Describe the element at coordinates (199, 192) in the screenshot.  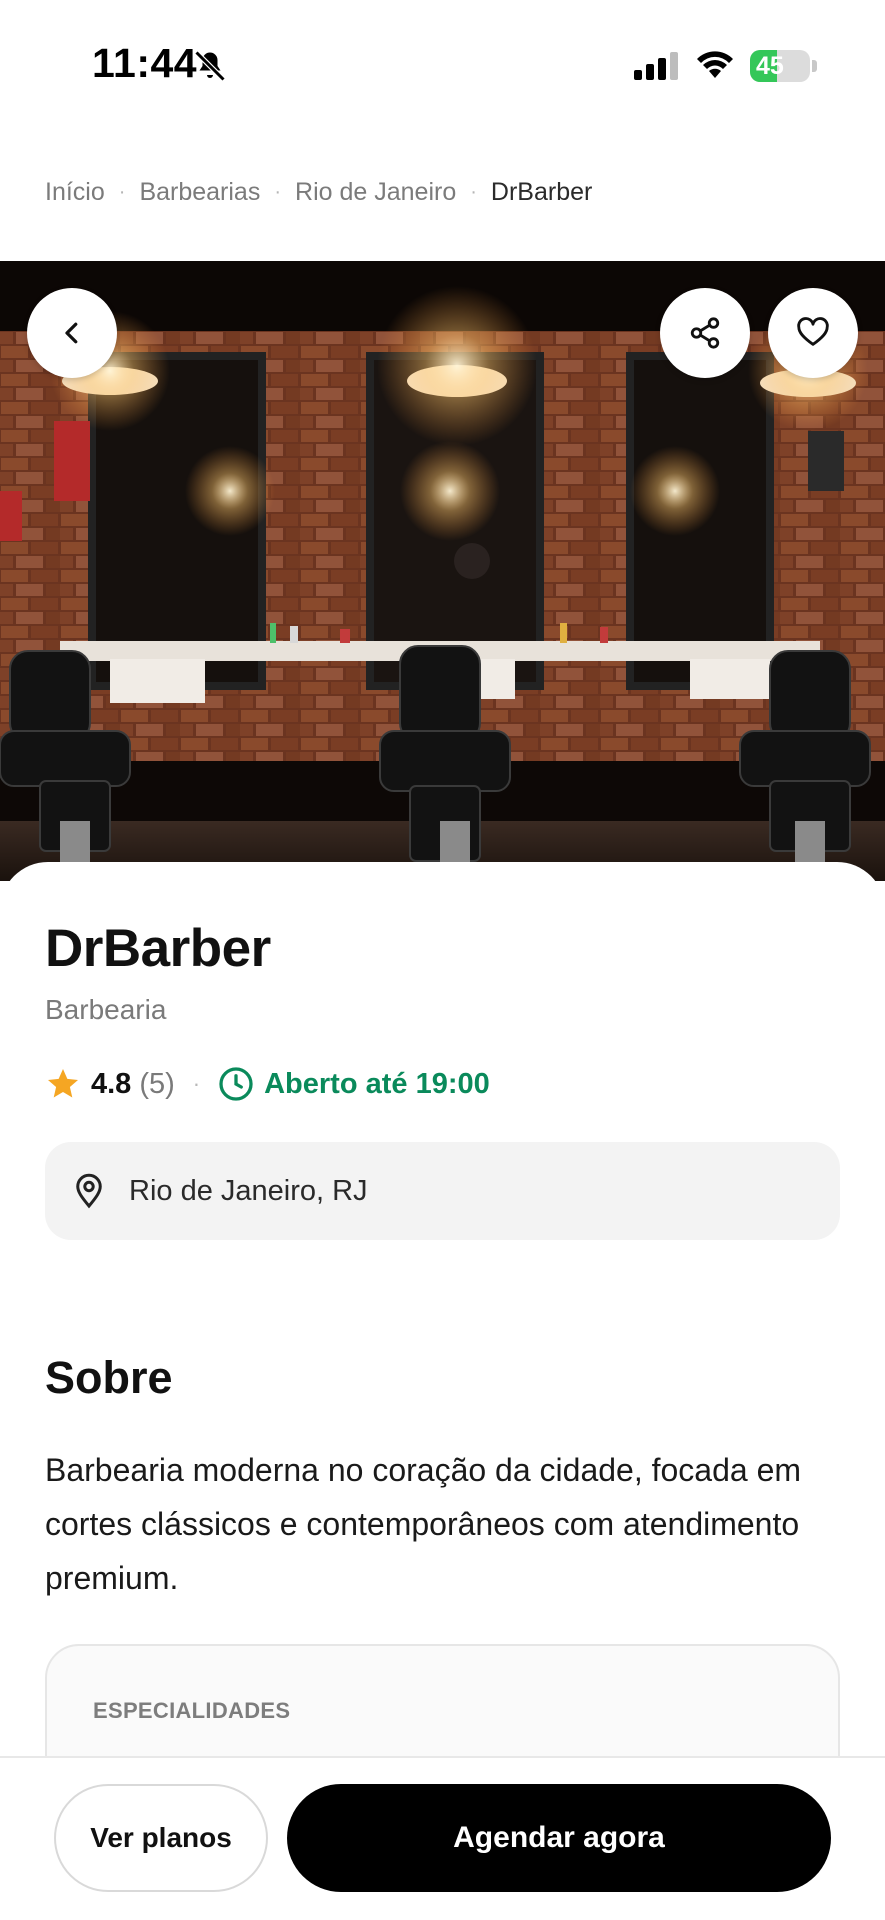
I see `breadcrumb-item-barbearias: Barbearias` at that location.